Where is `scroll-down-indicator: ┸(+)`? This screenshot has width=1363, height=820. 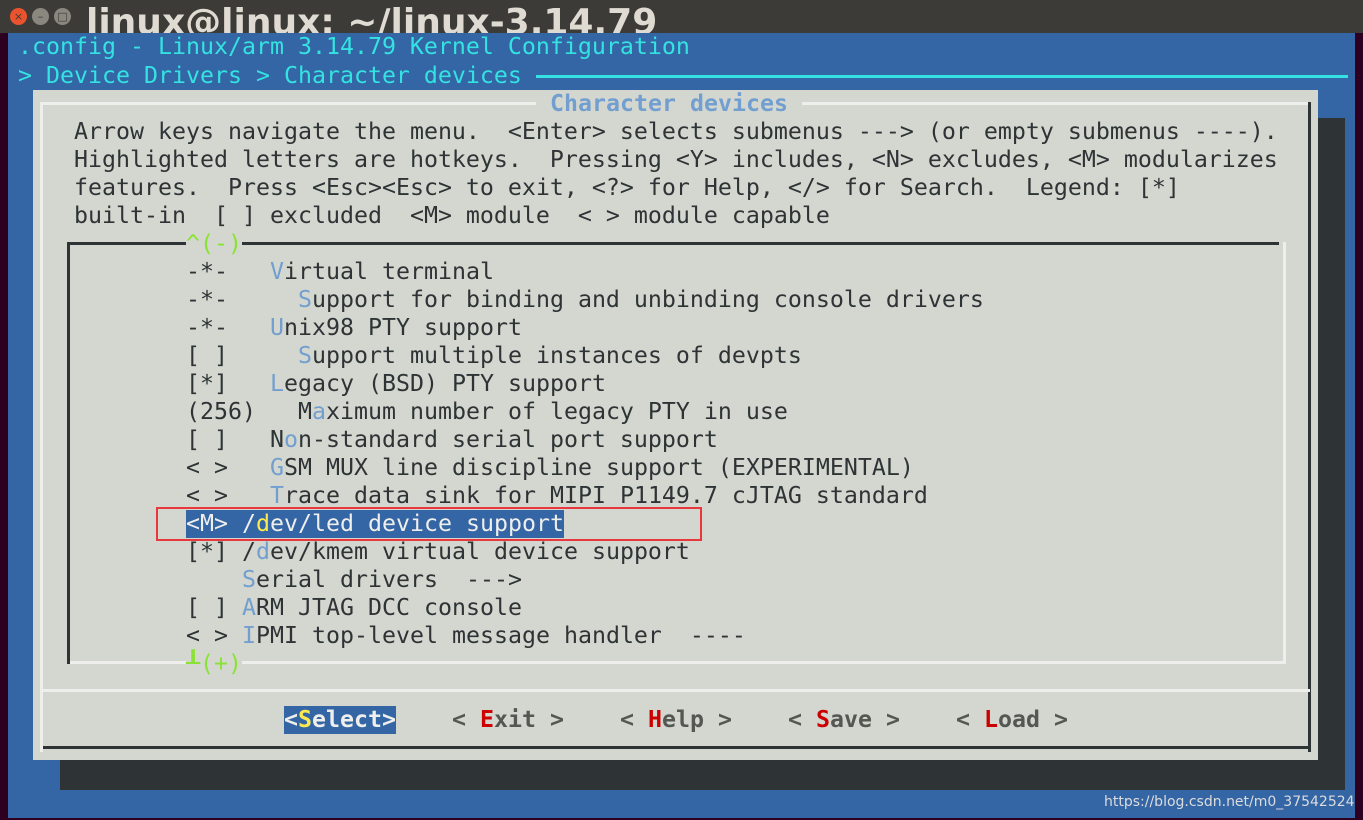
scroll-down-indicator: ┸(+) is located at coordinates (214, 664).